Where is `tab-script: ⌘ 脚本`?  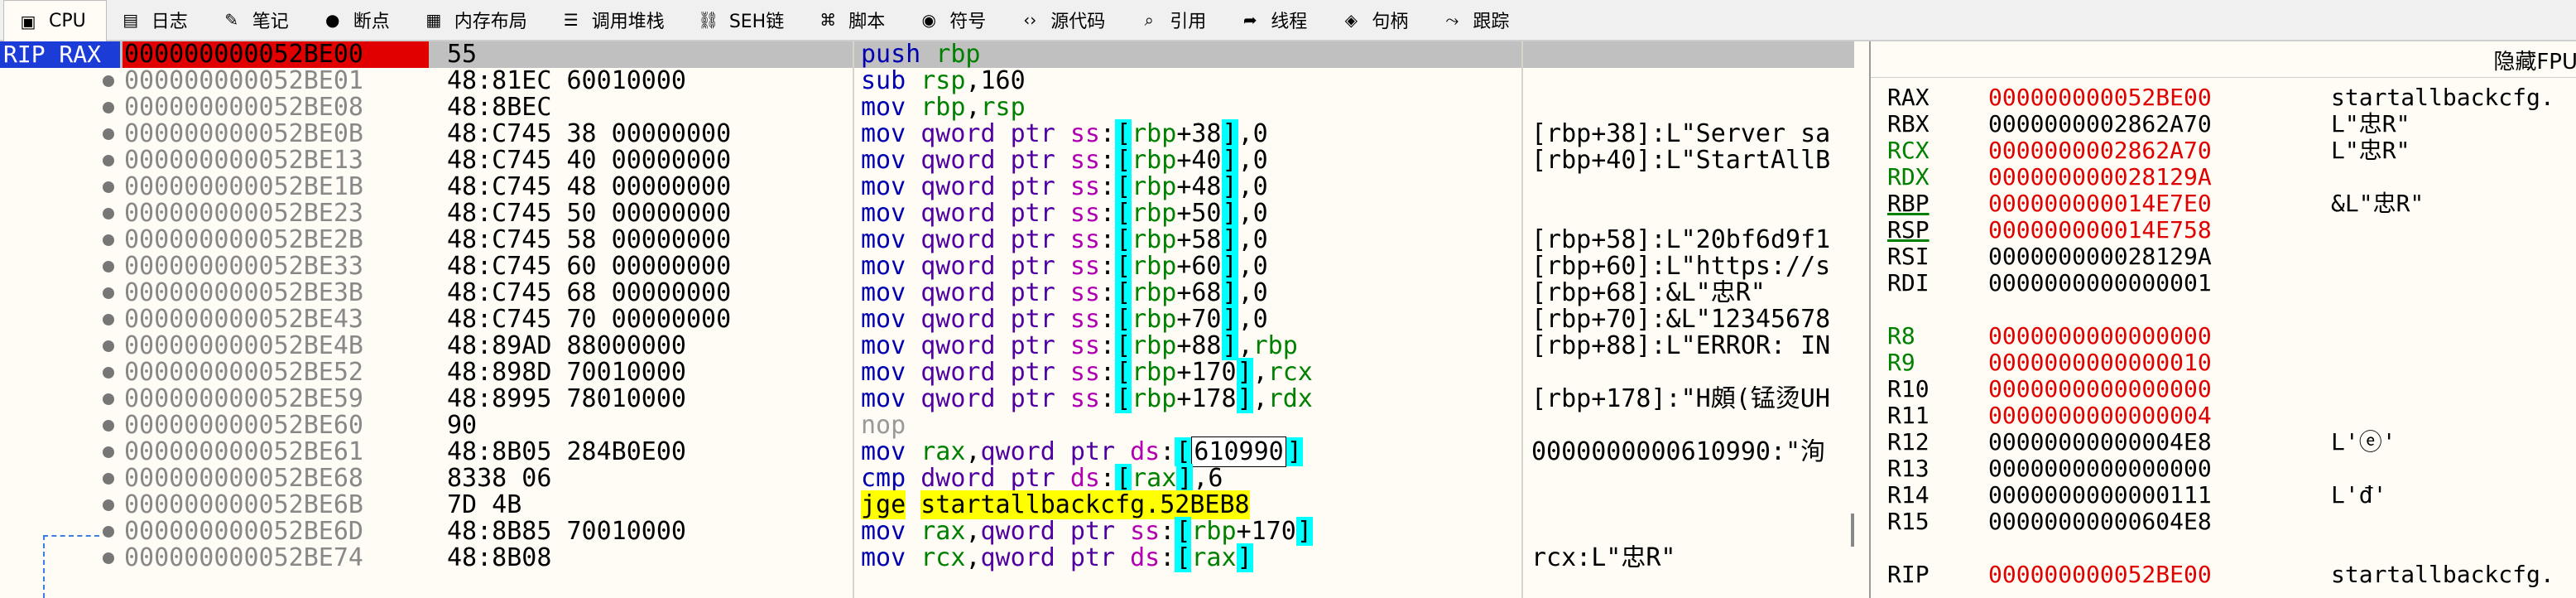 tab-script: ⌘ 脚本 is located at coordinates (854, 20).